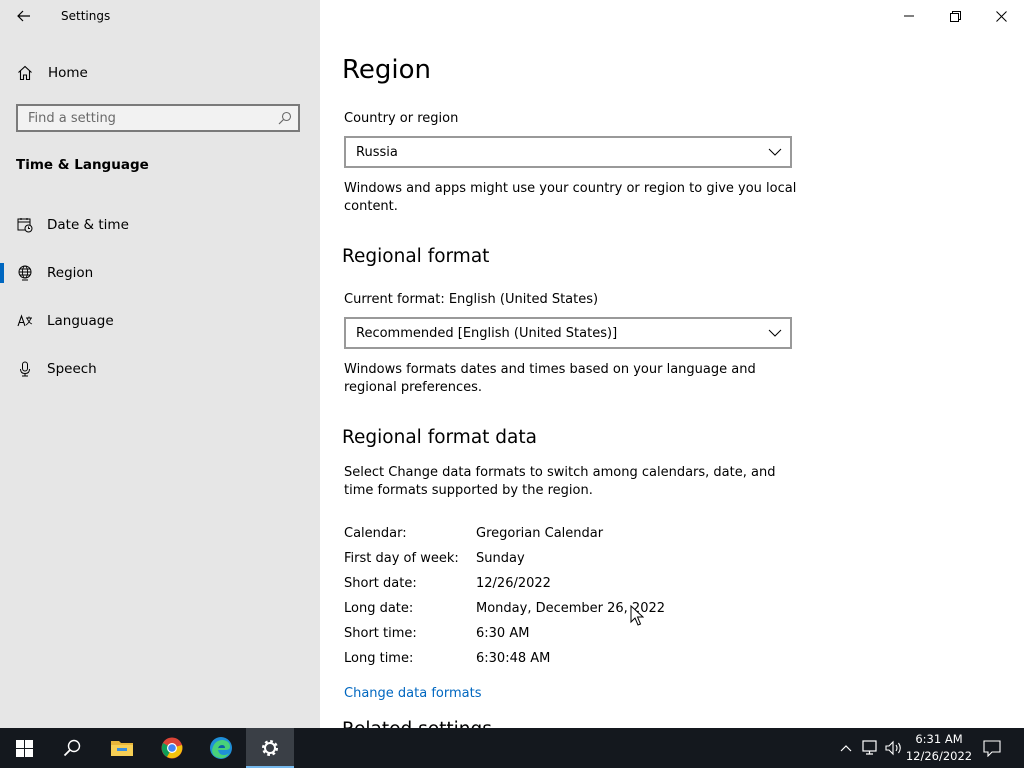 This screenshot has height=768, width=1024. I want to click on format-data-heading: Regional format data, so click(439, 437).